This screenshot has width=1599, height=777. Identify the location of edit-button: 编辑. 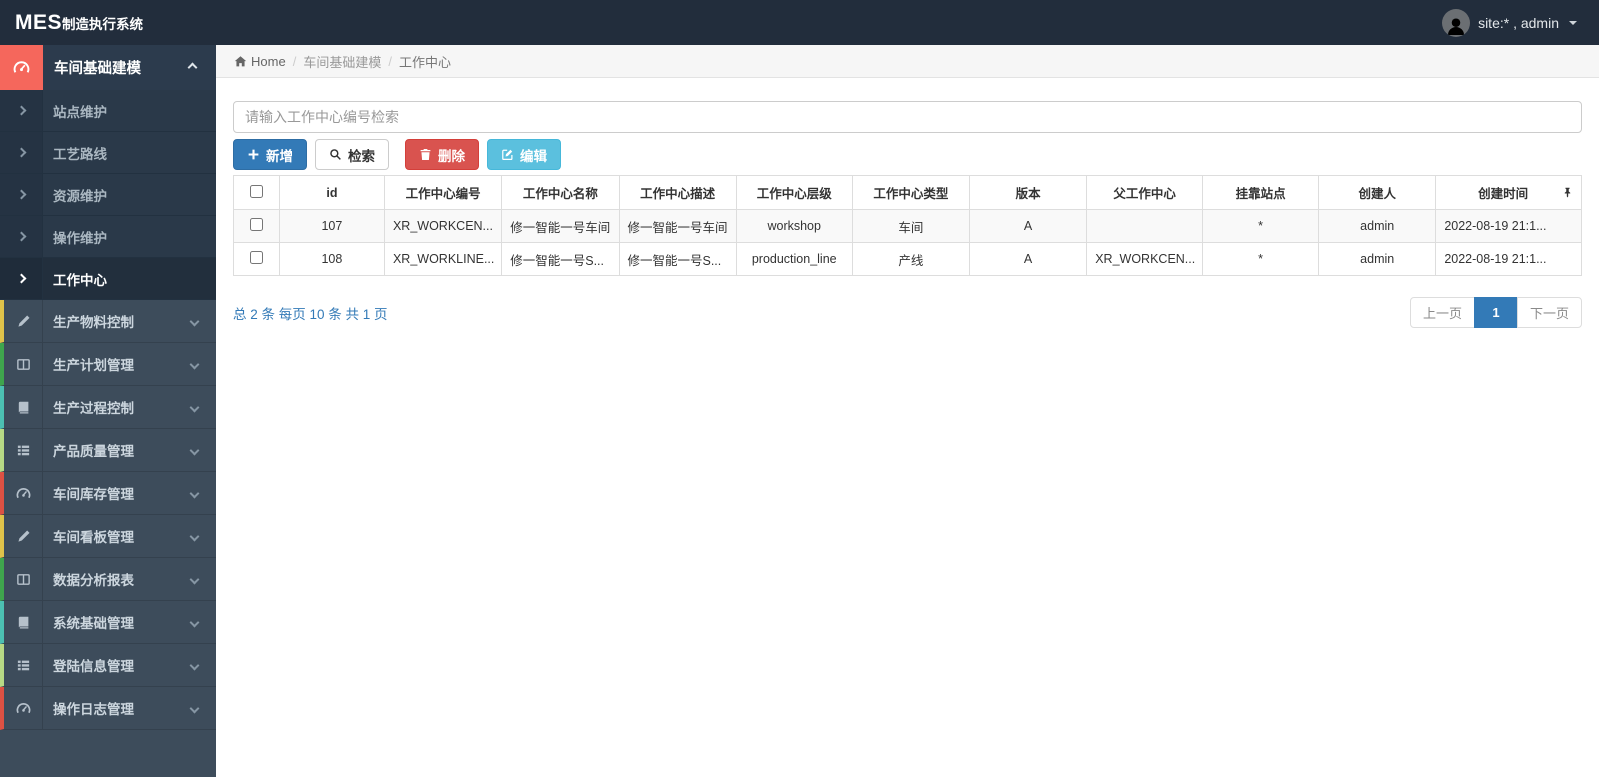
(524, 154).